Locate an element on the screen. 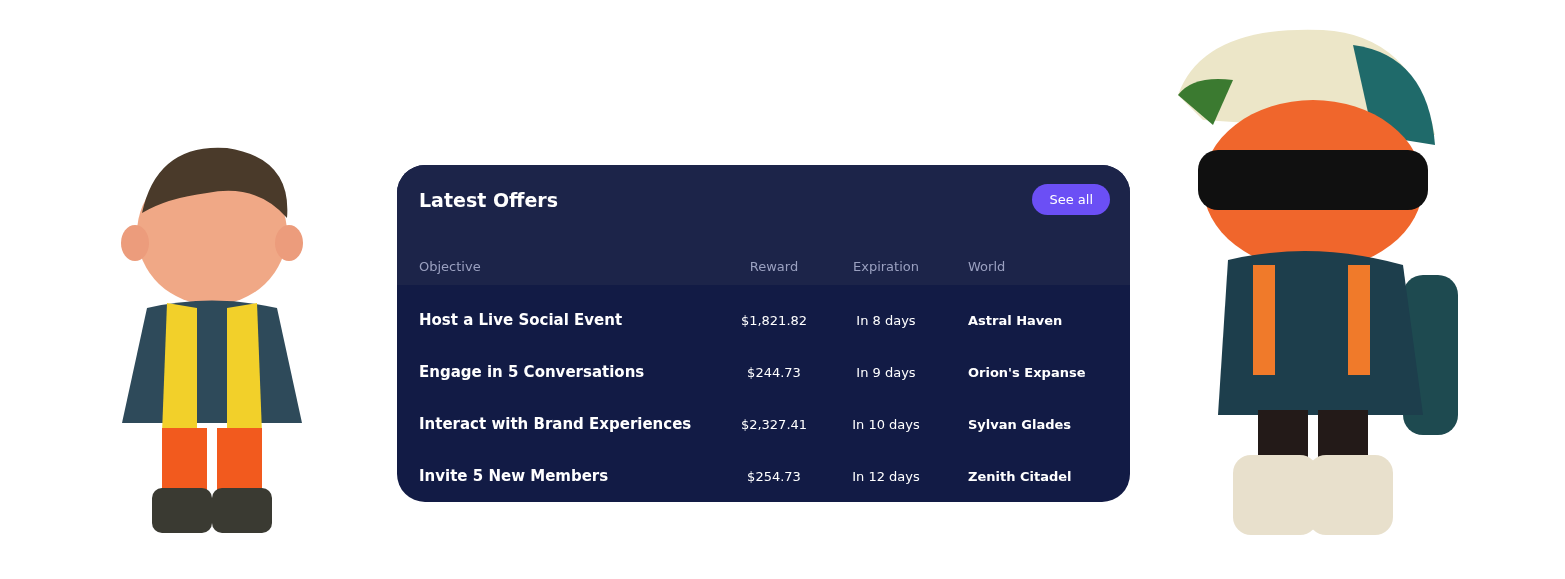 This screenshot has height=579, width=1565. table-cell-text: Orion's Expanse is located at coordinates (1027, 372).